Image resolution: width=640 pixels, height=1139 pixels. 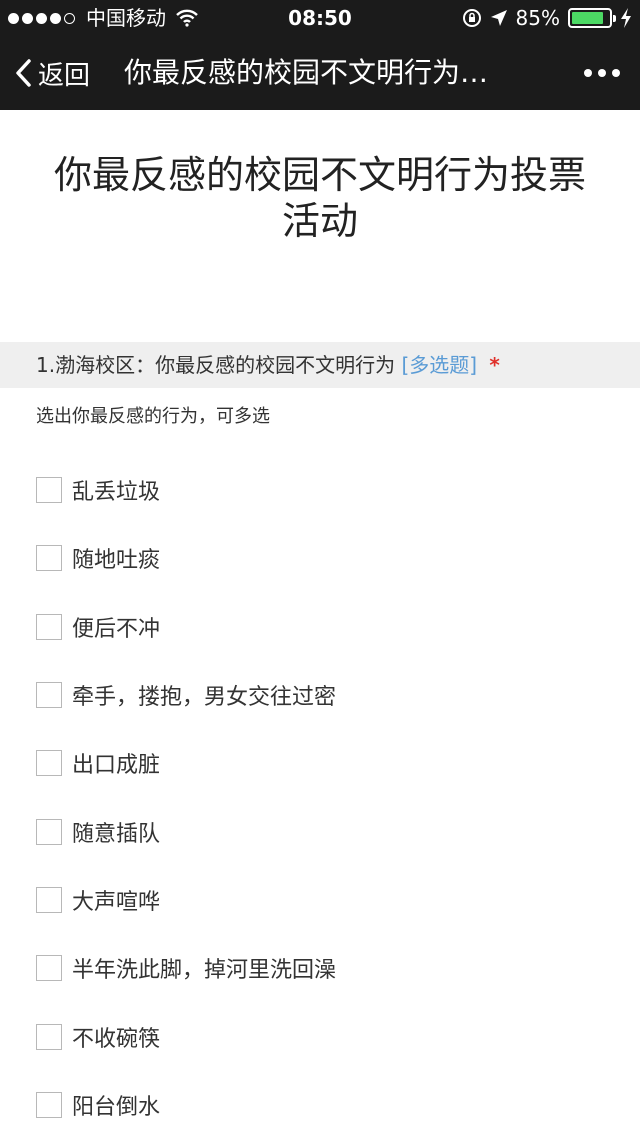 What do you see at coordinates (116, 493) in the screenshot?
I see `option-label: 乱丢垃圾` at bounding box center [116, 493].